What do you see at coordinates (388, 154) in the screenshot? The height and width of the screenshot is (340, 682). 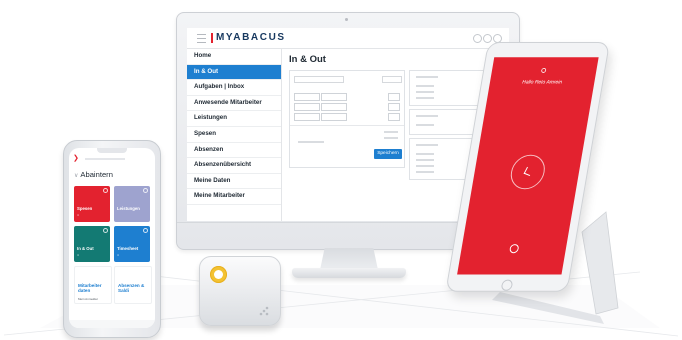 I see `save-button: Speichern` at bounding box center [388, 154].